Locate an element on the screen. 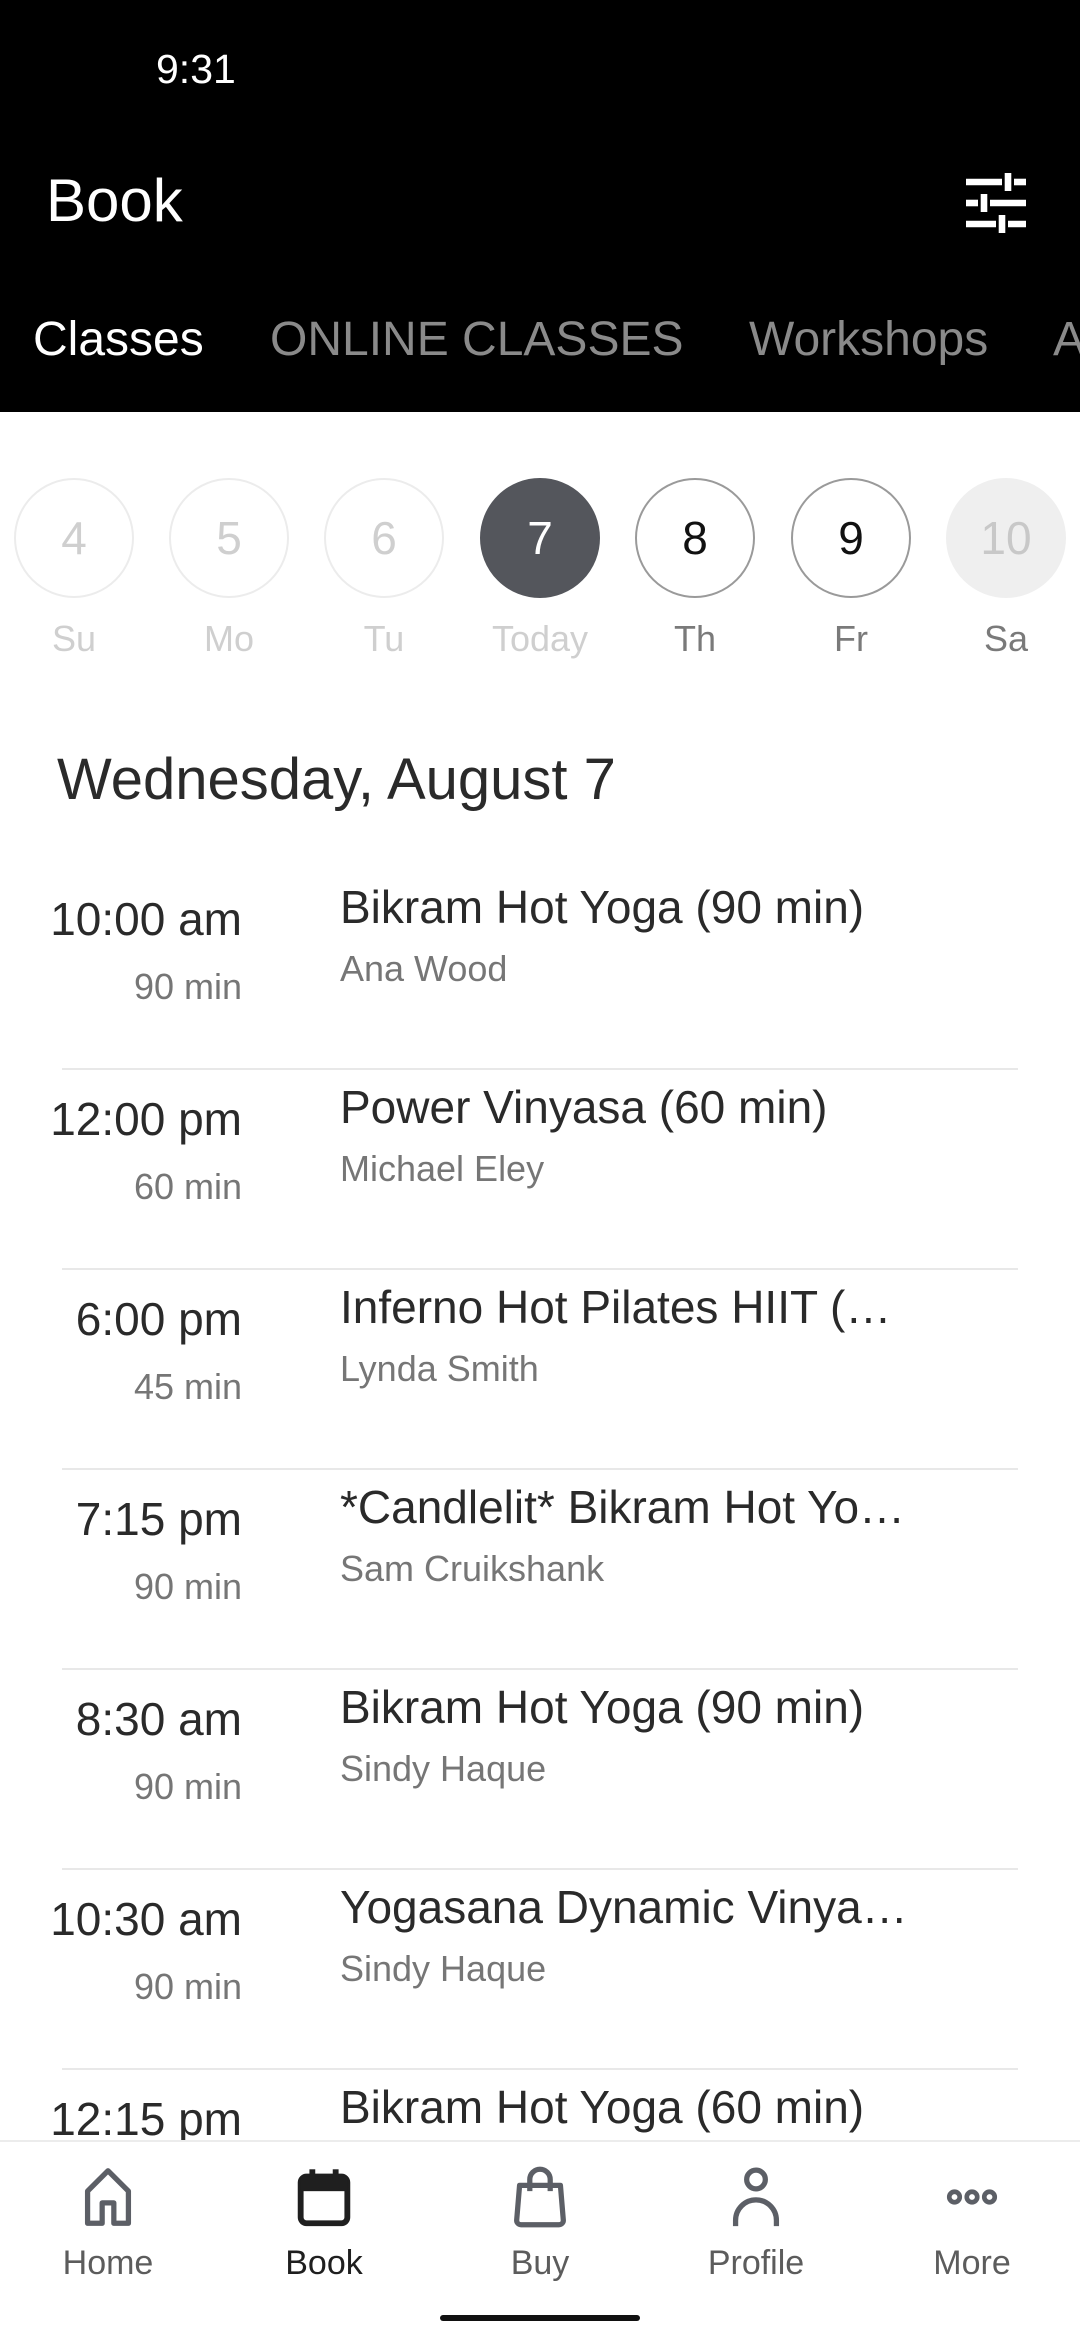 Image resolution: width=1080 pixels, height=2340 pixels. category-tabs: Classes ONLINE CLASSES Workshops A is located at coordinates (540, 352).